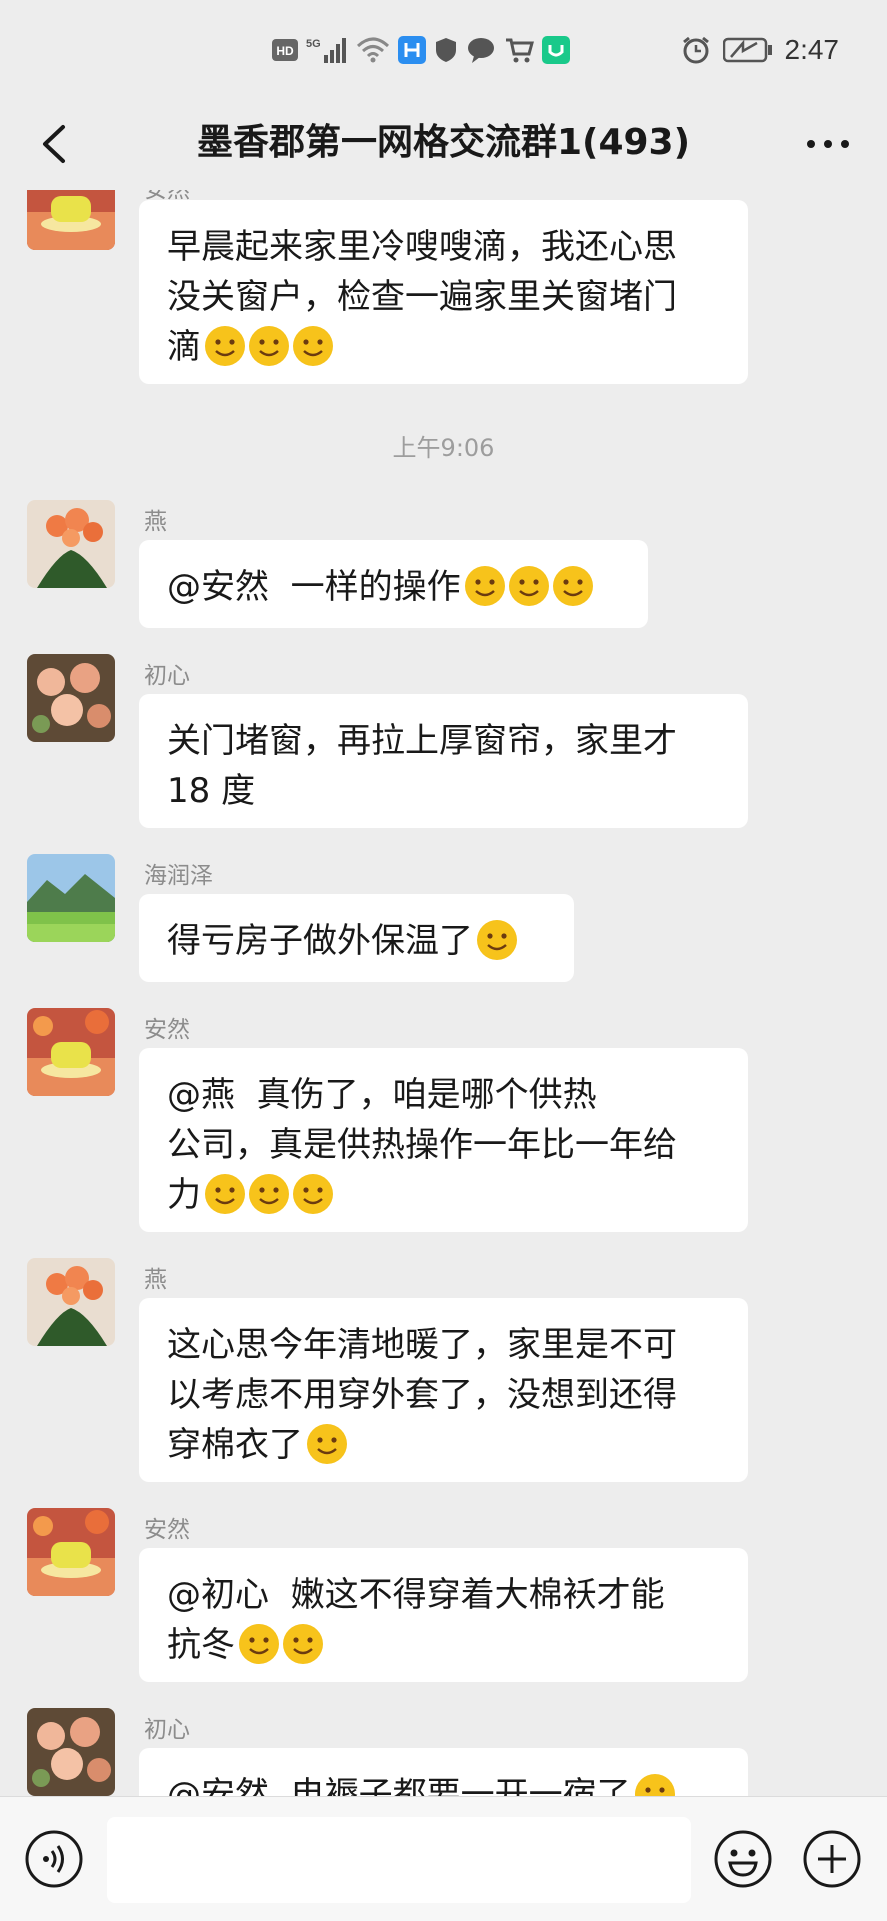  I want to click on sender-name: 海润泽, so click(178, 876).